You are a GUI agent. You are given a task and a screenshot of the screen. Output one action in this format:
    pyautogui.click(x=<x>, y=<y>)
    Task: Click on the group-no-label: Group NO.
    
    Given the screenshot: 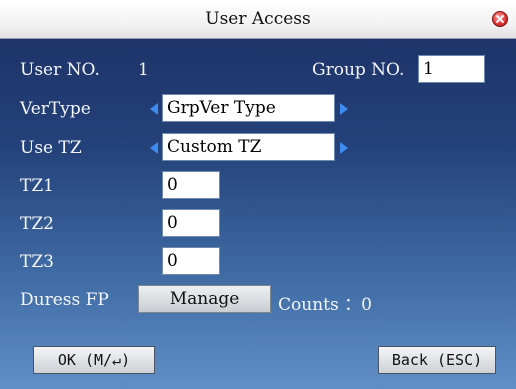 What is the action you would take?
    pyautogui.click(x=358, y=70)
    